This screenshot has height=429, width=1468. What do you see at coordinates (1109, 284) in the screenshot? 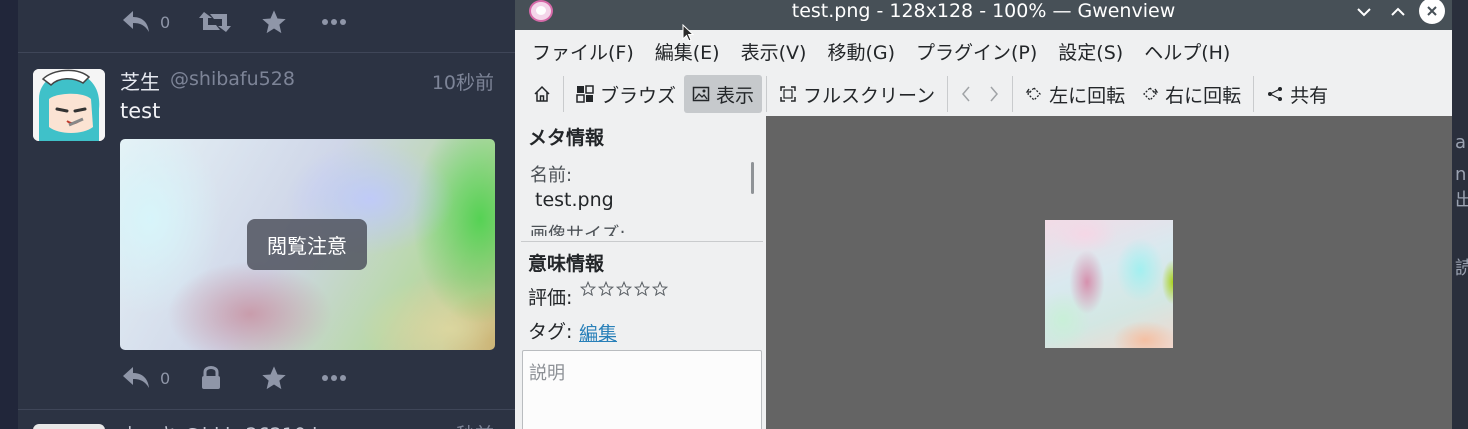
I see `displayed-image` at bounding box center [1109, 284].